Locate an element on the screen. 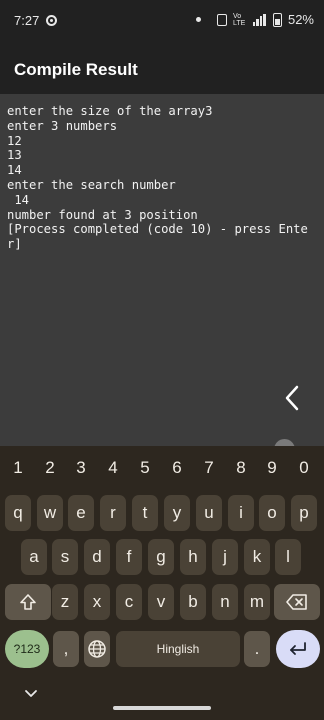 This screenshot has height=720, width=324. keyboard-number-row: 1 2 3 4 5 6 7 8 9 0 is located at coordinates (162, 469).